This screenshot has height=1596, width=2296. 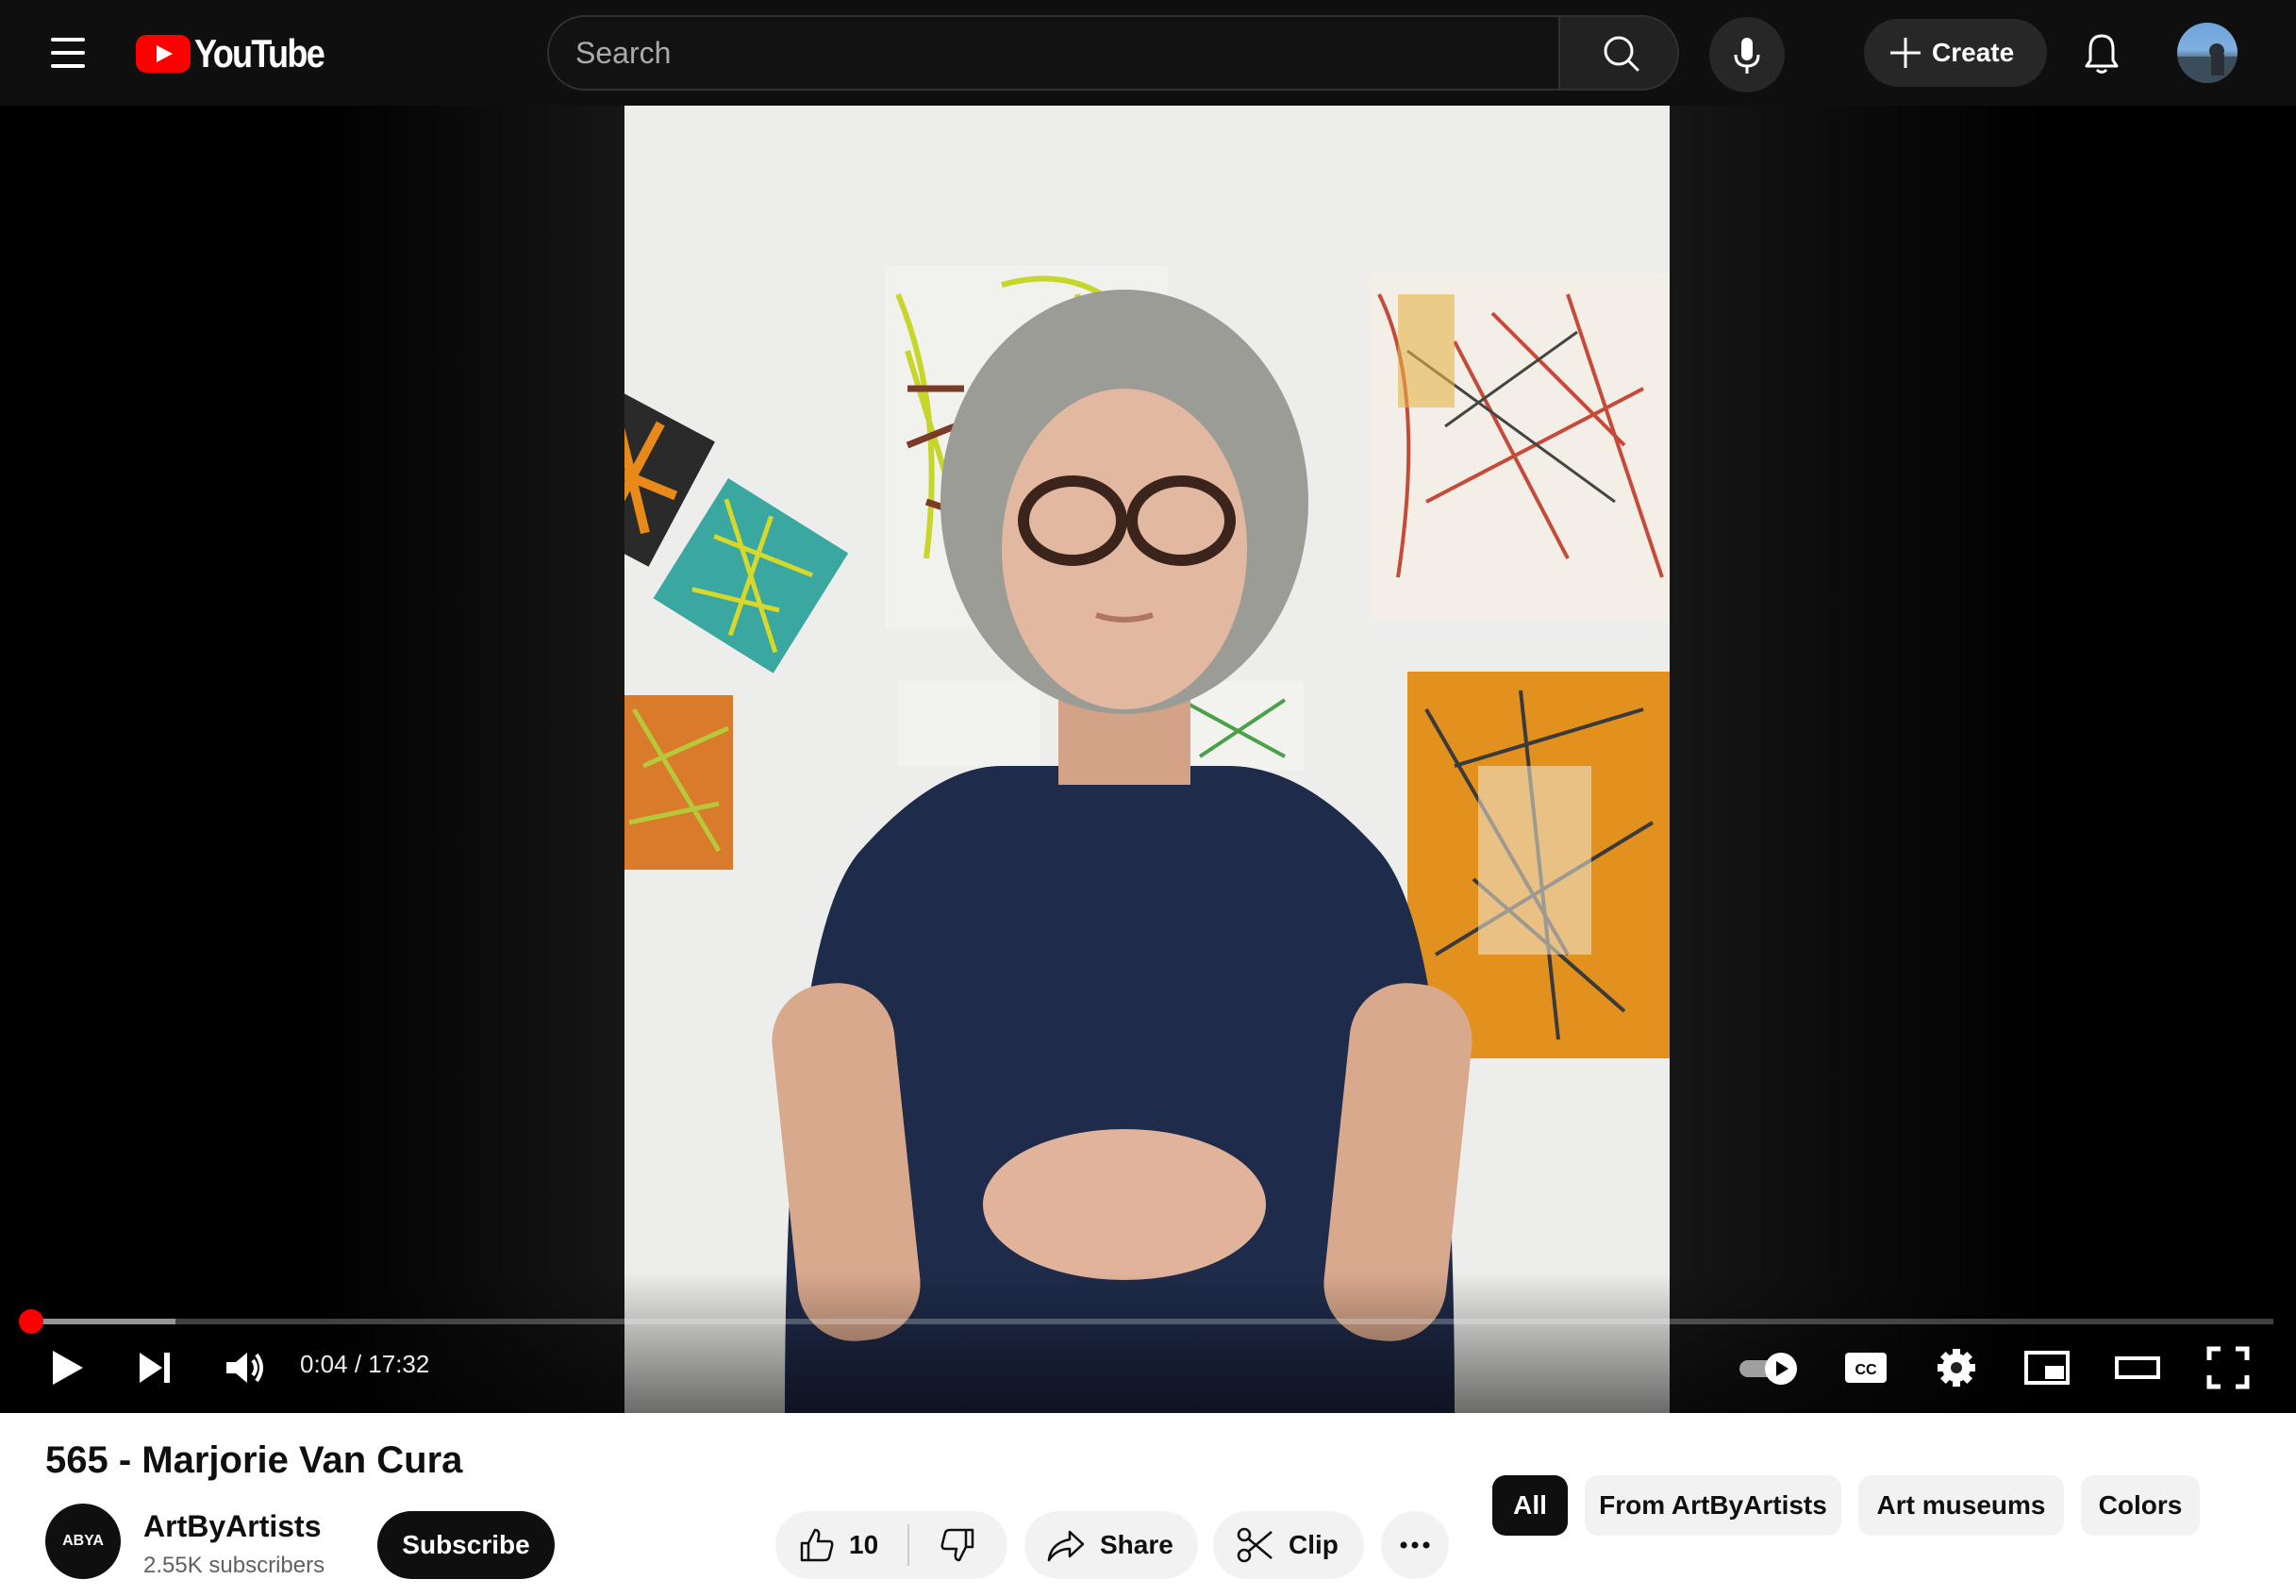 I want to click on bell-icon, so click(x=2102, y=54).